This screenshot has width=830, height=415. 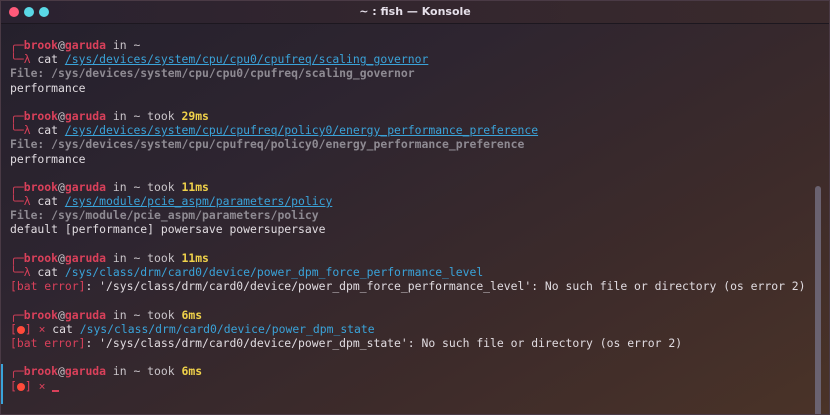 I want to click on scrollbar, so click(x=818, y=222).